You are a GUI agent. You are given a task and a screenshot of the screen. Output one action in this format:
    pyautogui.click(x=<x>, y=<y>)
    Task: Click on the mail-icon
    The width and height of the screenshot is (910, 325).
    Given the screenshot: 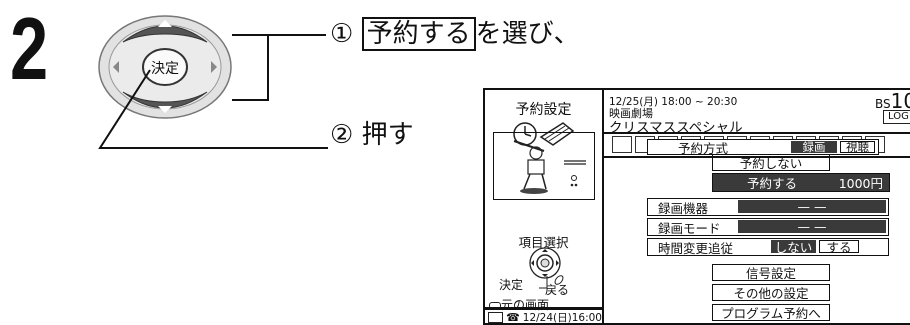 What is the action you would take?
    pyautogui.click(x=496, y=317)
    